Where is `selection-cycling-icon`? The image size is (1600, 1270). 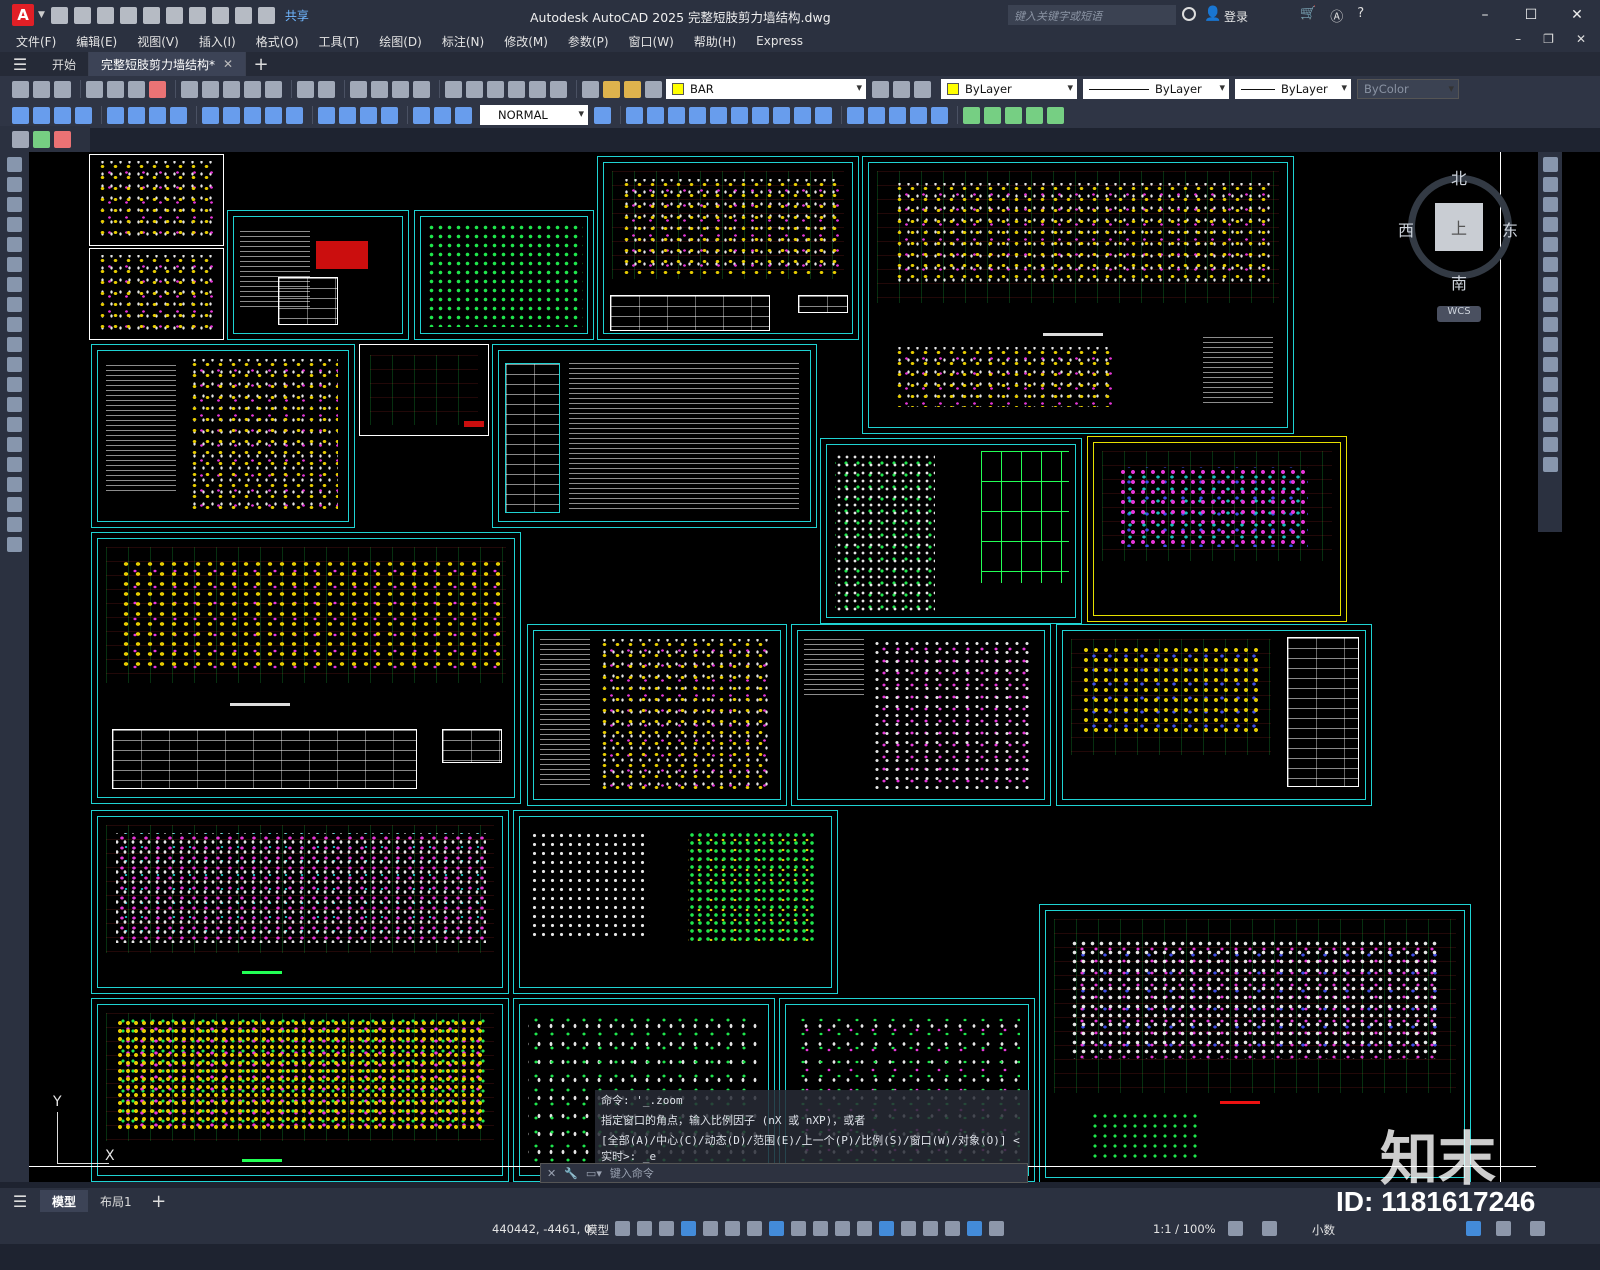
selection-cycling-icon is located at coordinates (864, 1228).